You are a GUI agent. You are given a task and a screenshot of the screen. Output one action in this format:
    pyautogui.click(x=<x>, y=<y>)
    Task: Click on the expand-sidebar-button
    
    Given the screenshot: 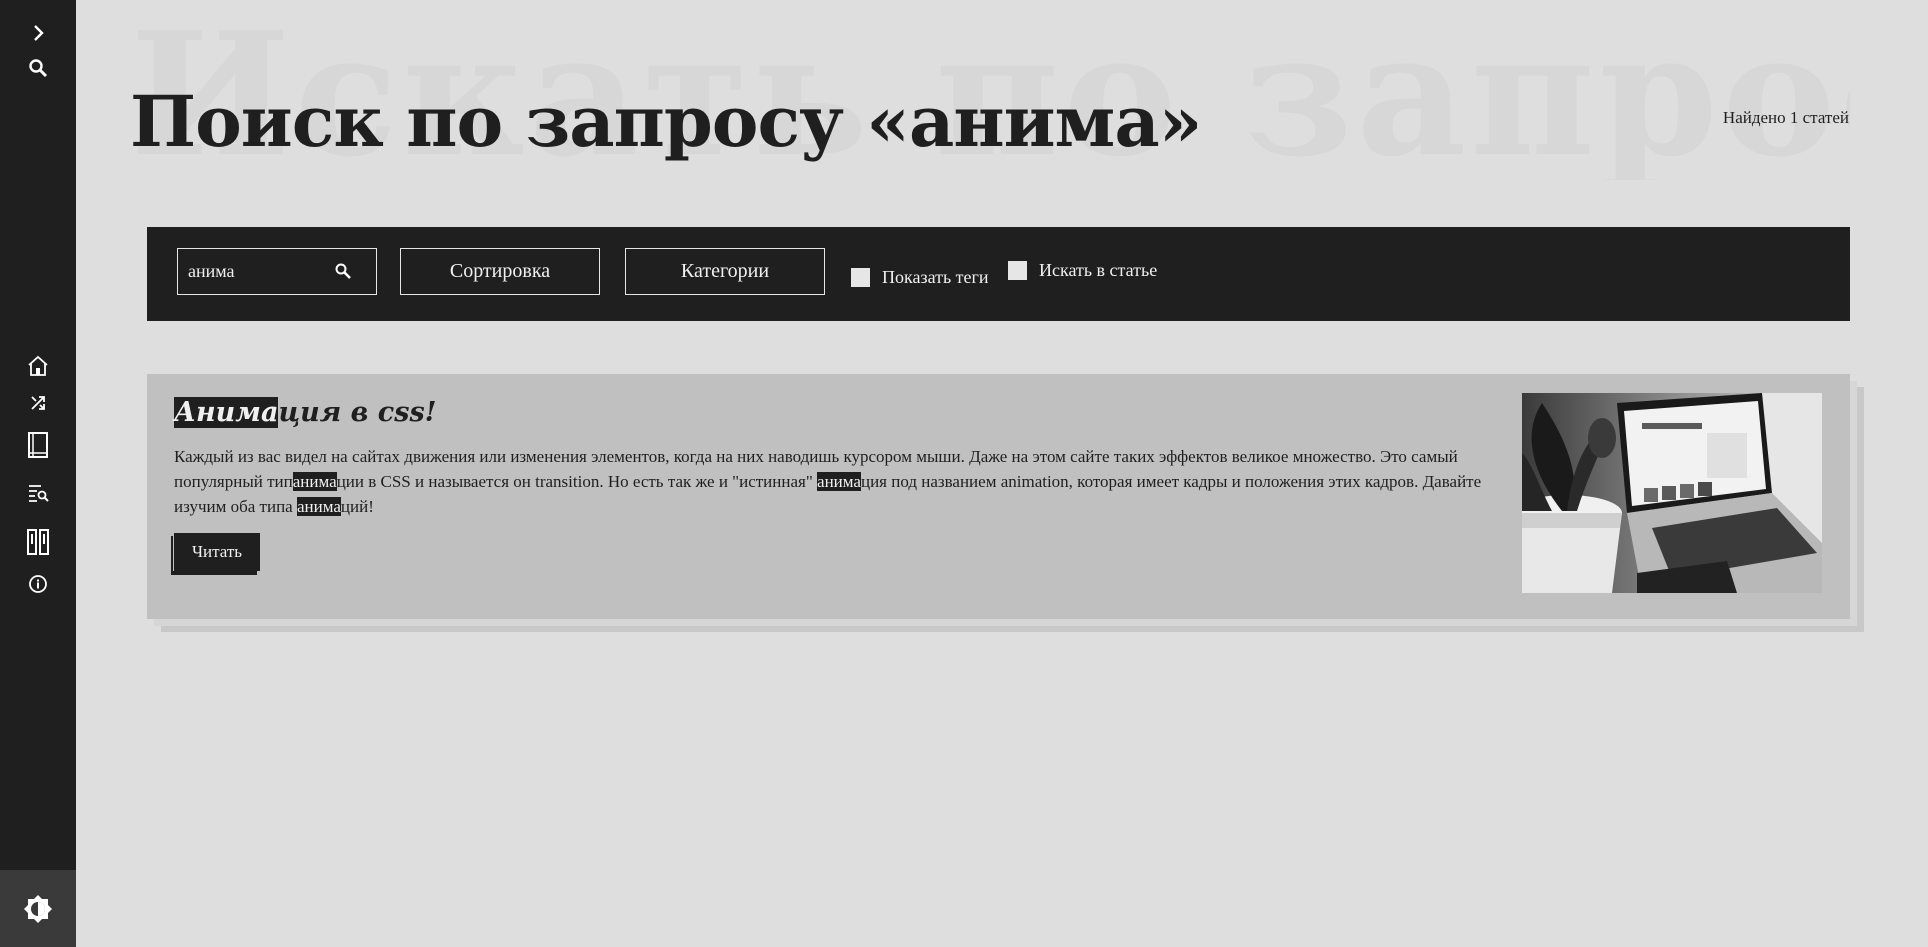 What is the action you would take?
    pyautogui.click(x=38, y=33)
    